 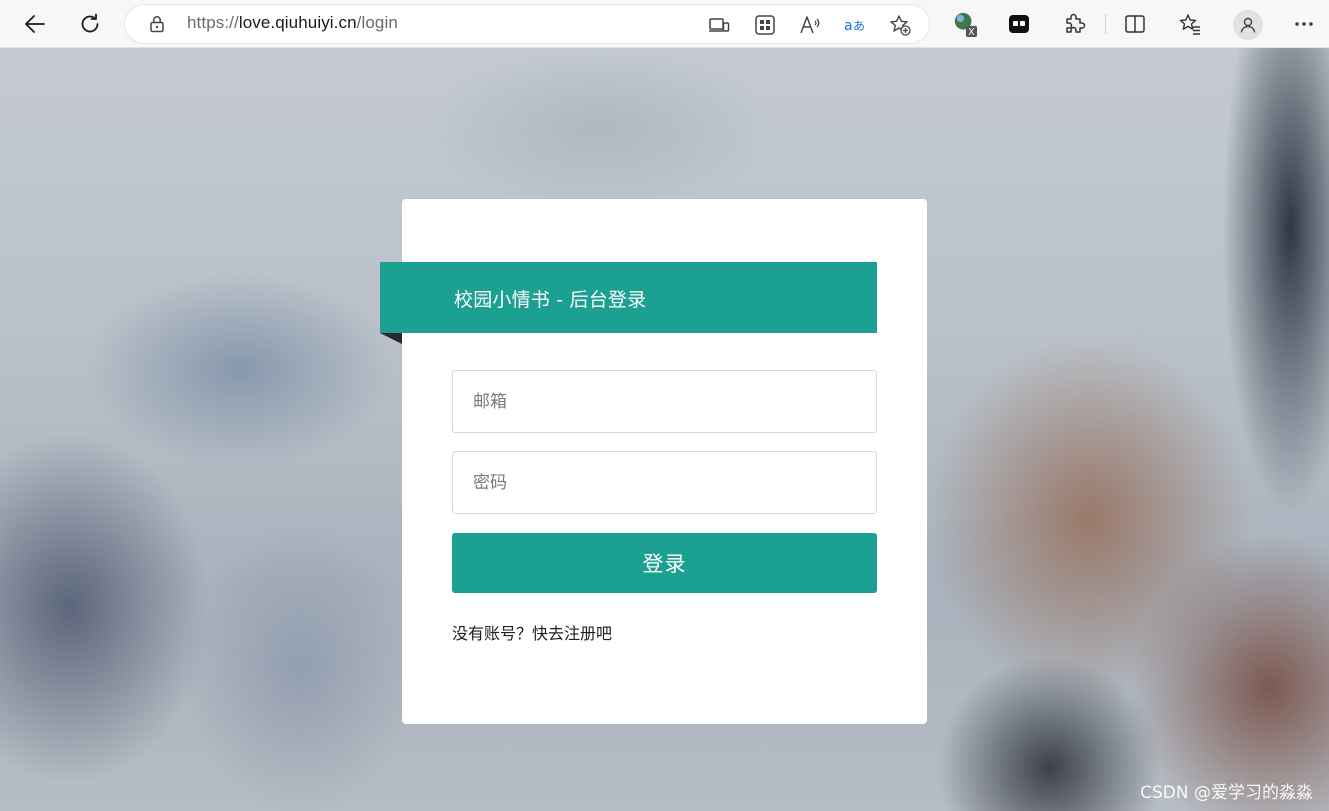 I want to click on more-button, so click(x=1304, y=24).